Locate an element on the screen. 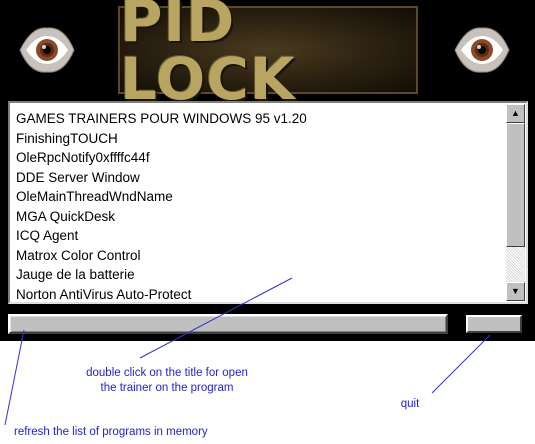  program-list-item: OleRpcNotify0xffffc44f is located at coordinates (256, 158).